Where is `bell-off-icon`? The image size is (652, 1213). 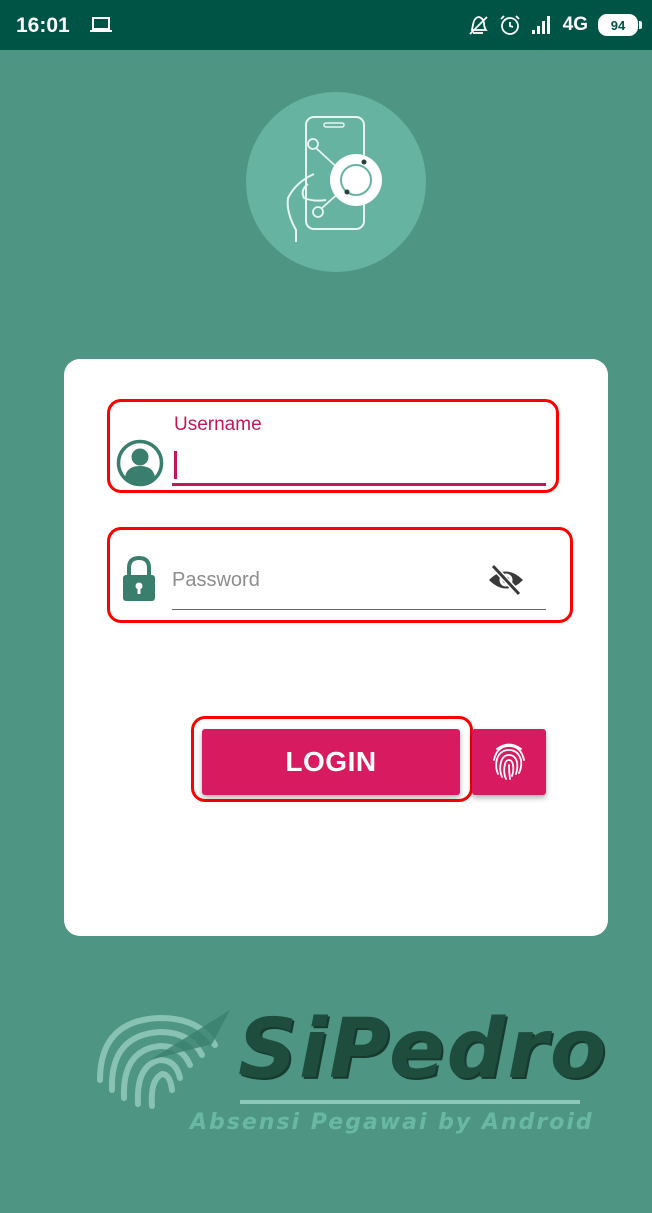 bell-off-icon is located at coordinates (478, 25).